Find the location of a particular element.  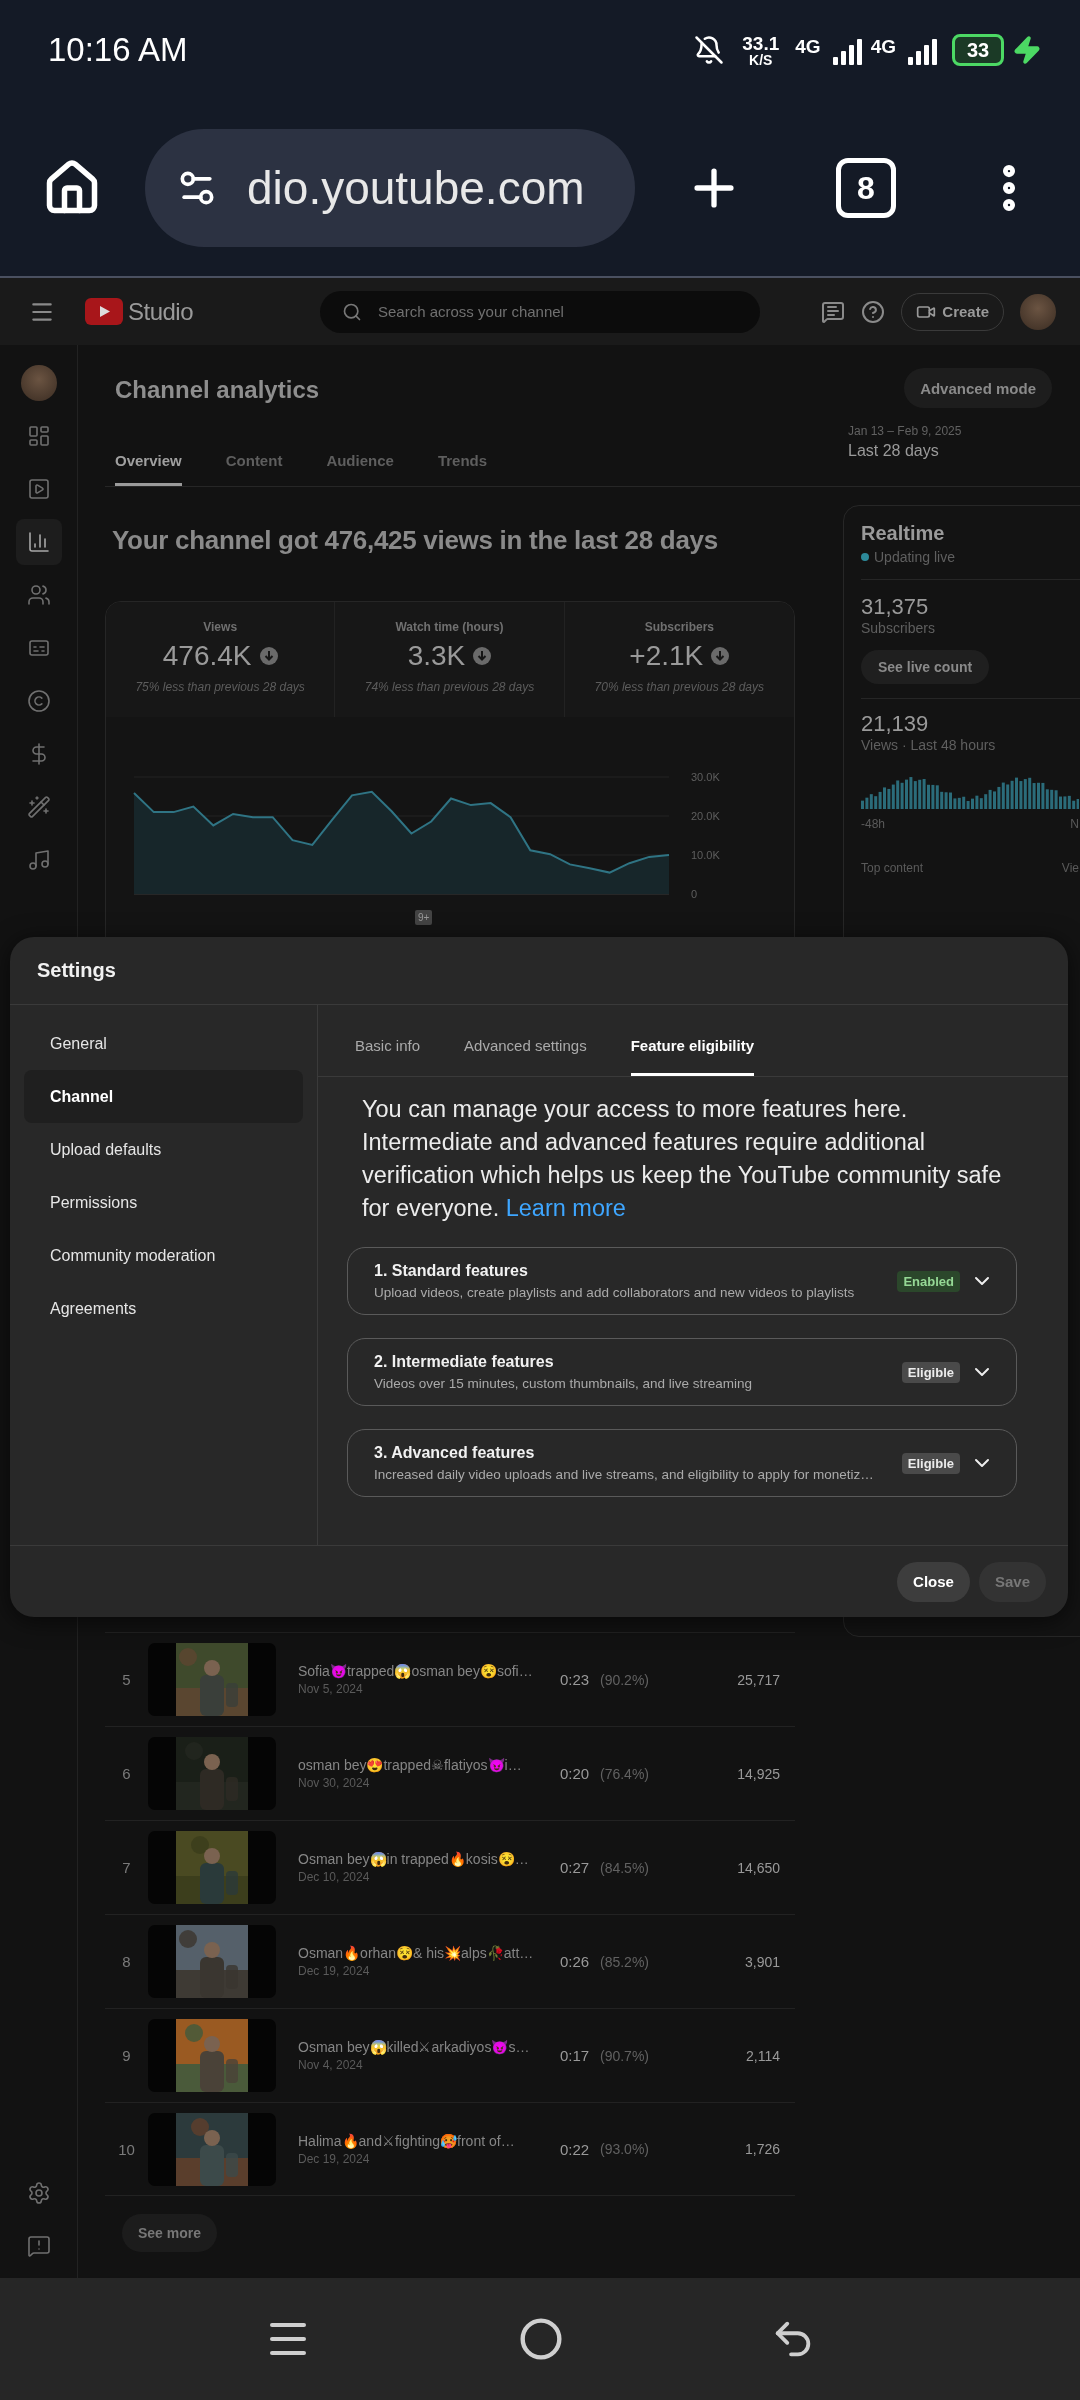

address-bar: dio.youtube.com is located at coordinates (390, 188).